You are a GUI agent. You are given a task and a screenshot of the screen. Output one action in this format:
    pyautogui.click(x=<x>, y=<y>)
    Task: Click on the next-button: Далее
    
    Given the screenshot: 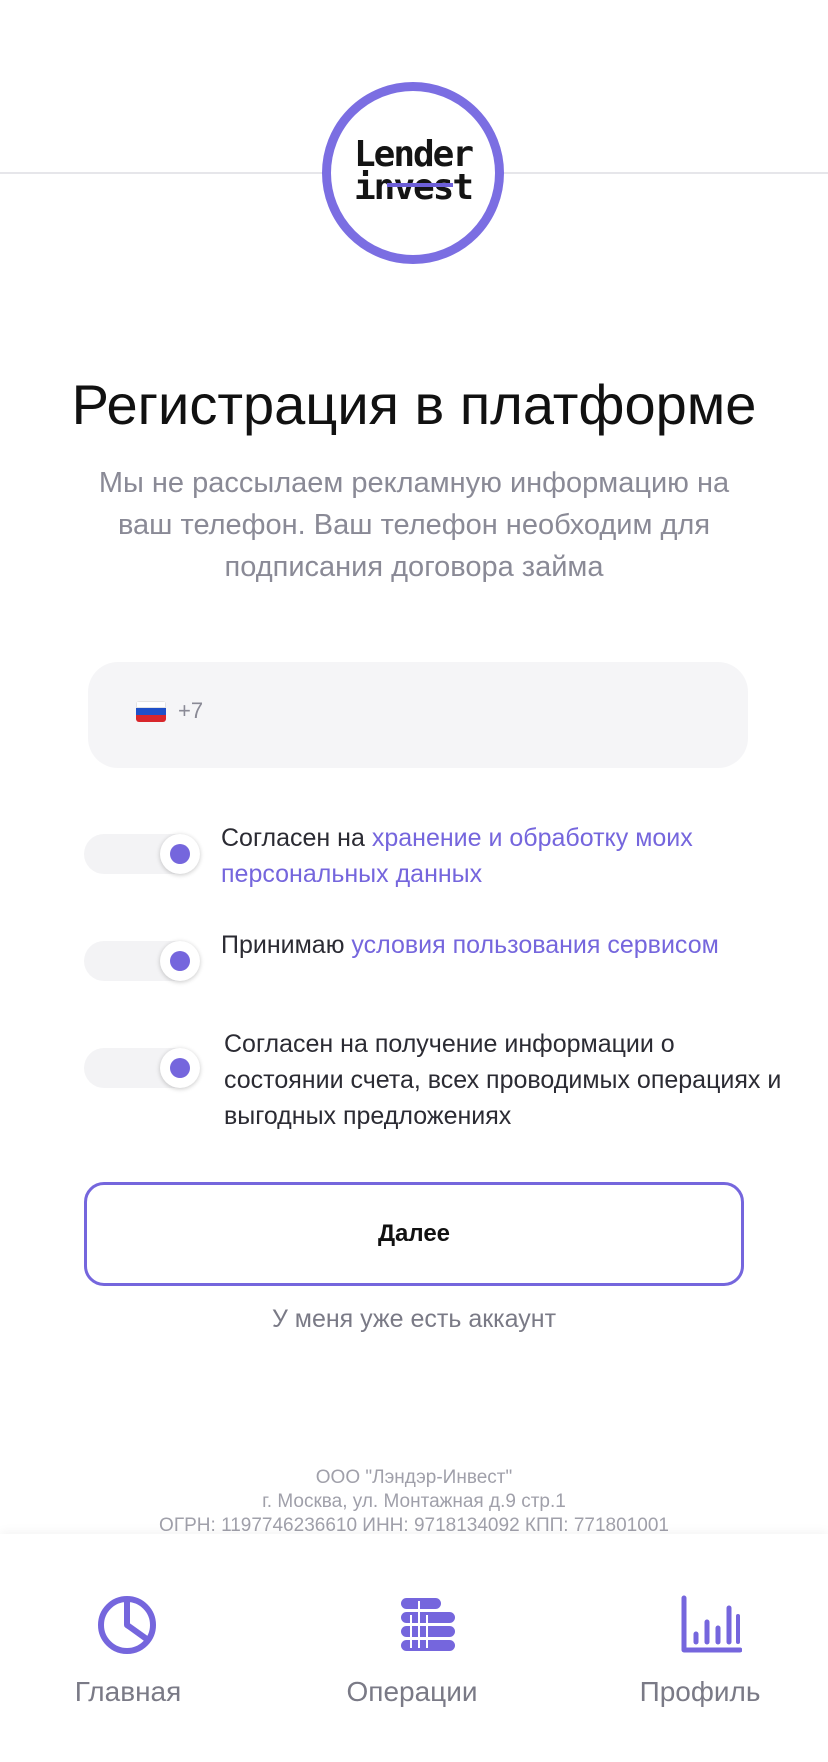 What is the action you would take?
    pyautogui.click(x=414, y=1234)
    